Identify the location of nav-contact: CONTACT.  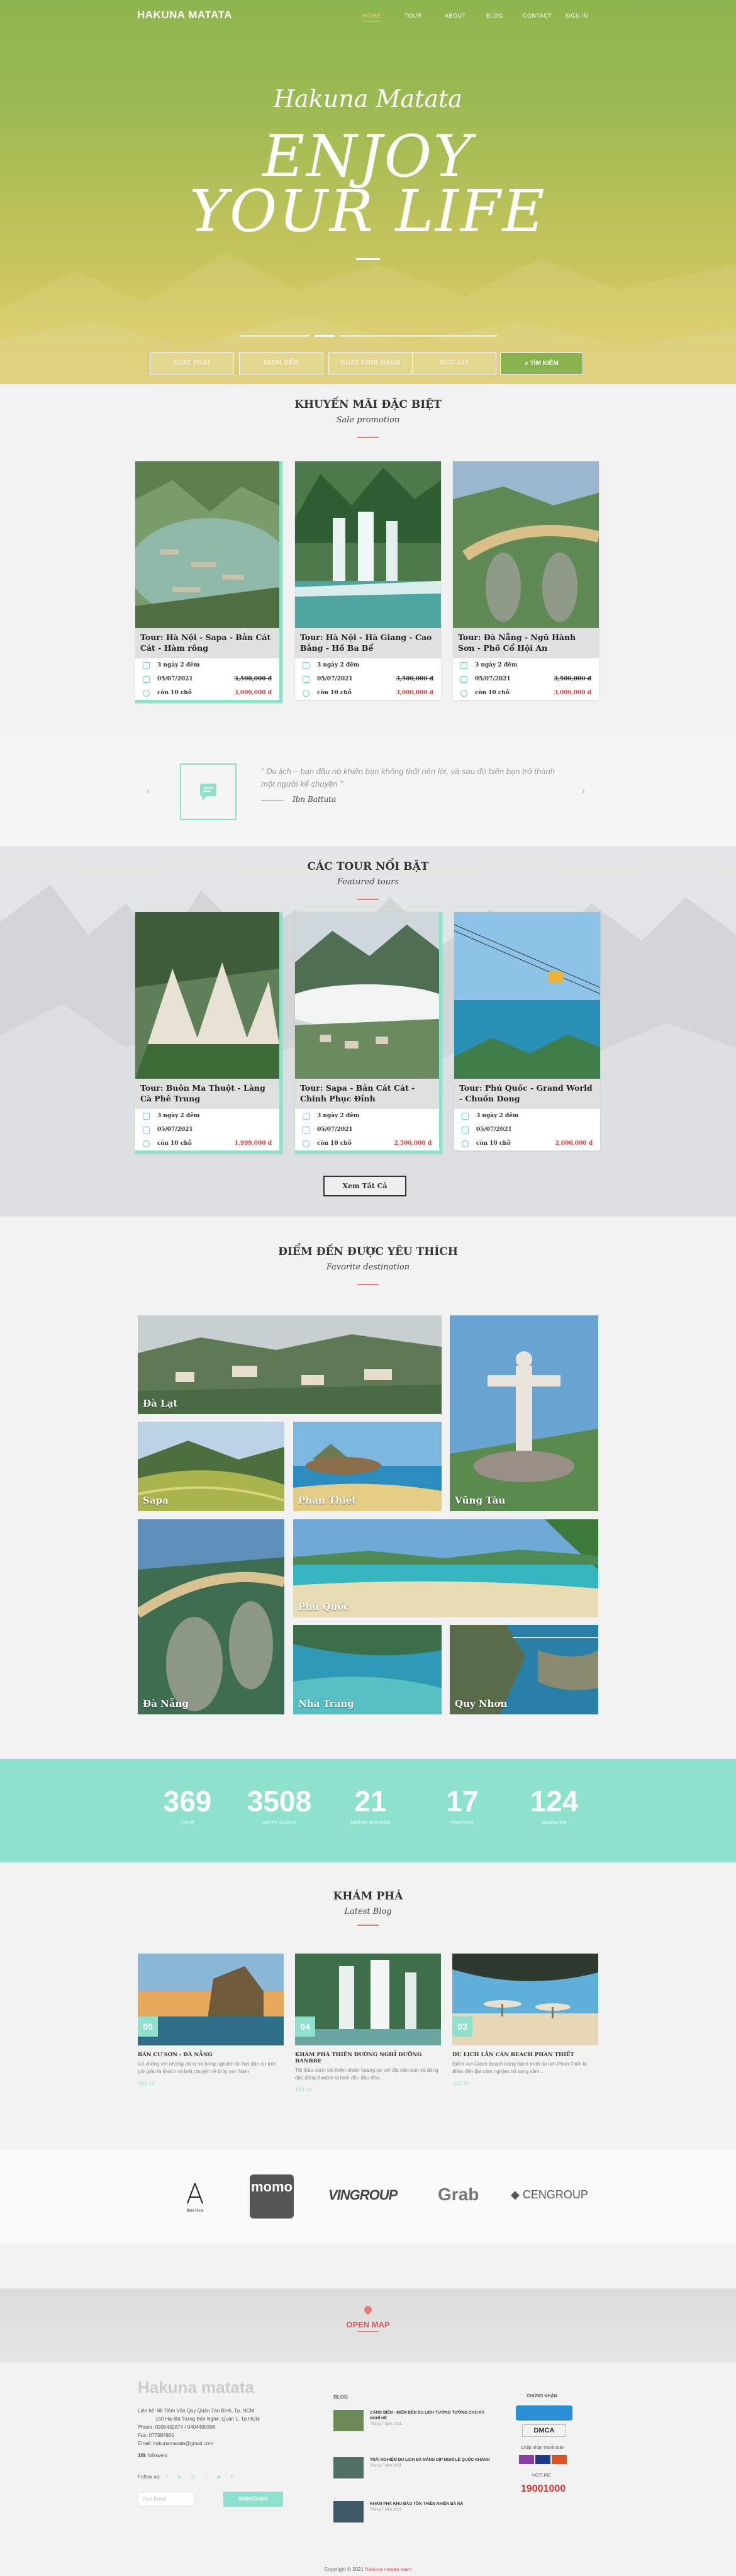
(537, 16).